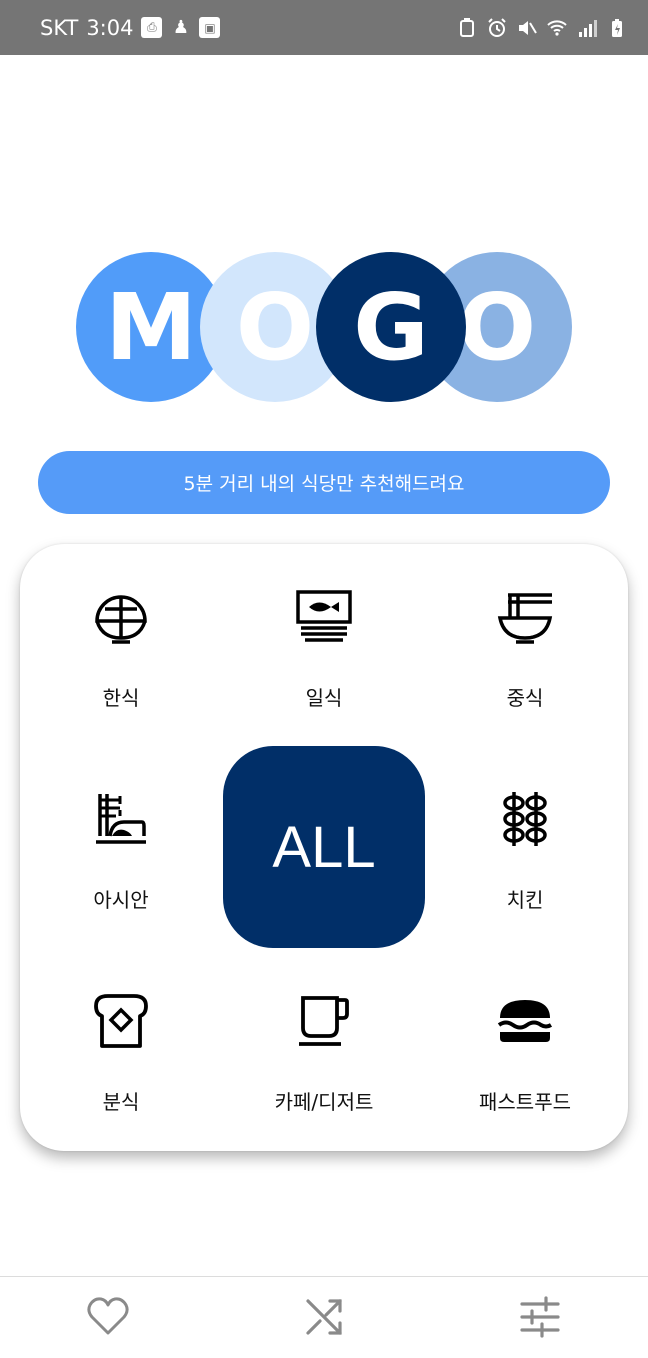 This screenshot has width=648, height=1358. What do you see at coordinates (121, 900) in the screenshot?
I see `category-label: 아시안` at bounding box center [121, 900].